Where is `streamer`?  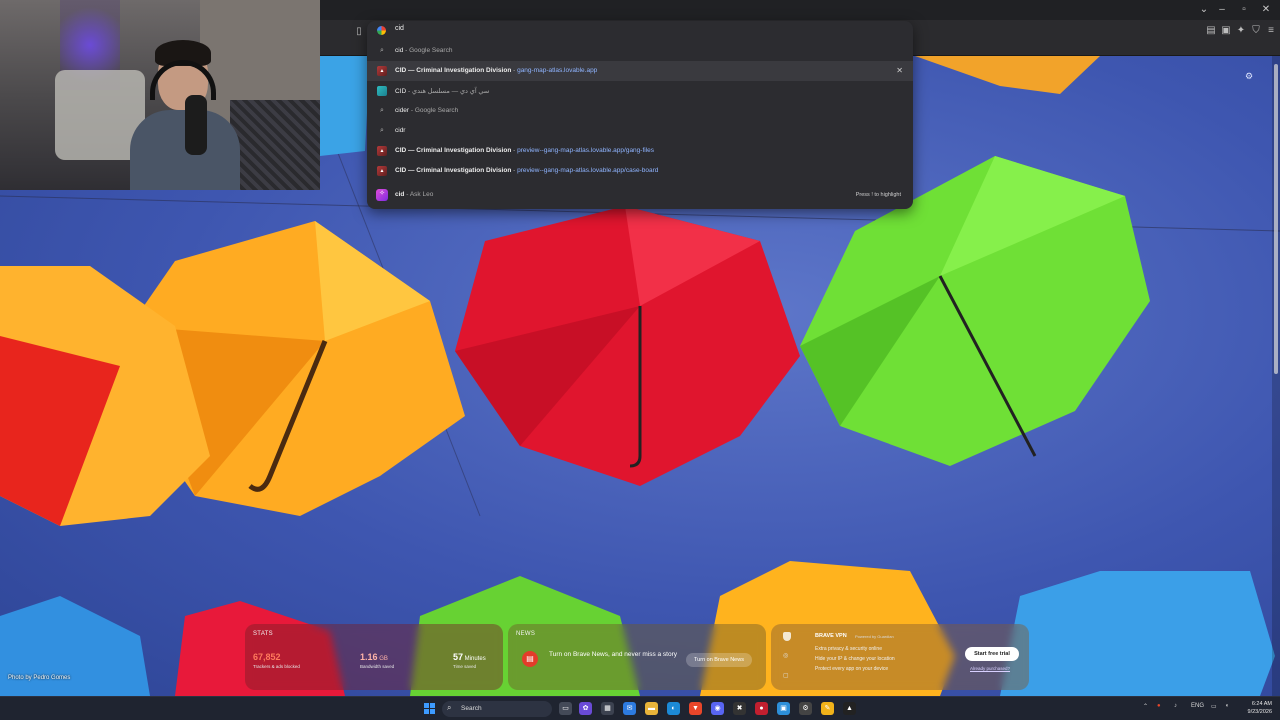
streamer is located at coordinates (185, 115).